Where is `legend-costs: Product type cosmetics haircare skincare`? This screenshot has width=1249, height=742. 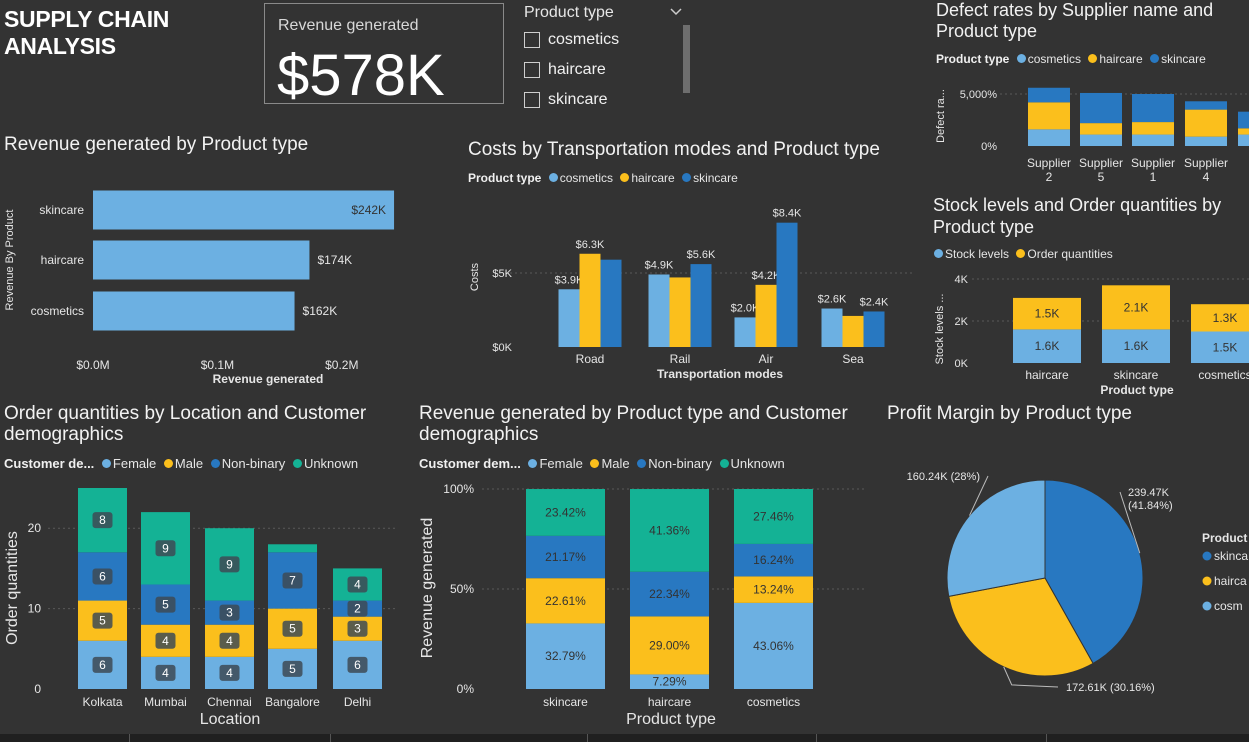
legend-costs: Product type cosmetics haircare skincare is located at coordinates (603, 178).